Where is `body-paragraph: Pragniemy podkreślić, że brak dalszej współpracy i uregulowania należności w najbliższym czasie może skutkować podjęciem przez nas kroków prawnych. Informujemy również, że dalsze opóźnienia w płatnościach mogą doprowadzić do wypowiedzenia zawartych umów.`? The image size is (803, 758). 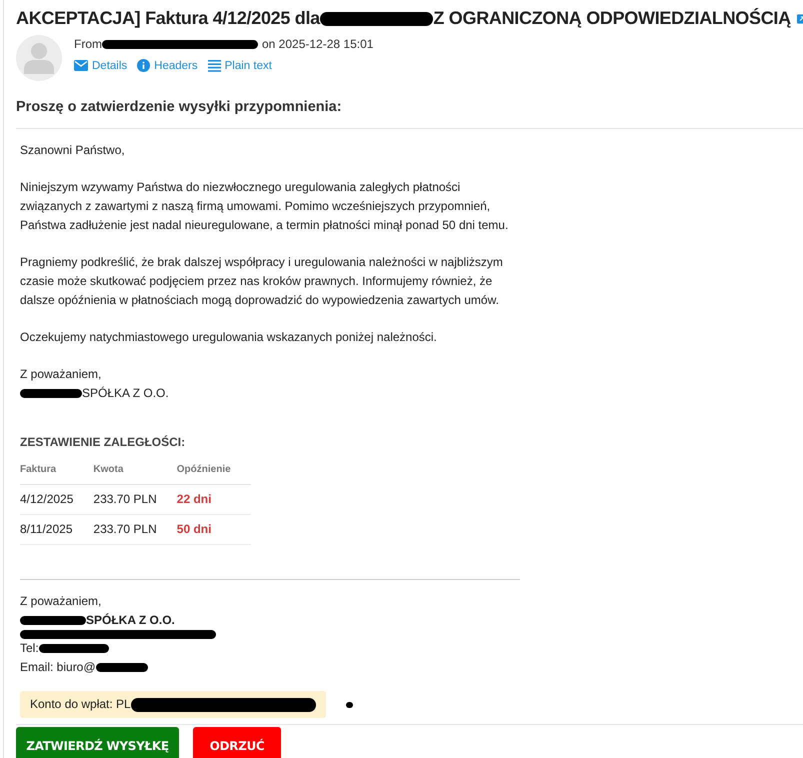 body-paragraph: Pragniemy podkreślić, że brak dalszej współpracy i uregulowania należności w najbliższym czasie może skutkować podjęciem przez nas kroków prawnych. Informujemy również, że dalsze opóźnienia w płatnościach mogą doprowadzić do wypowiedzenia zawartych umów. is located at coordinates (262, 281).